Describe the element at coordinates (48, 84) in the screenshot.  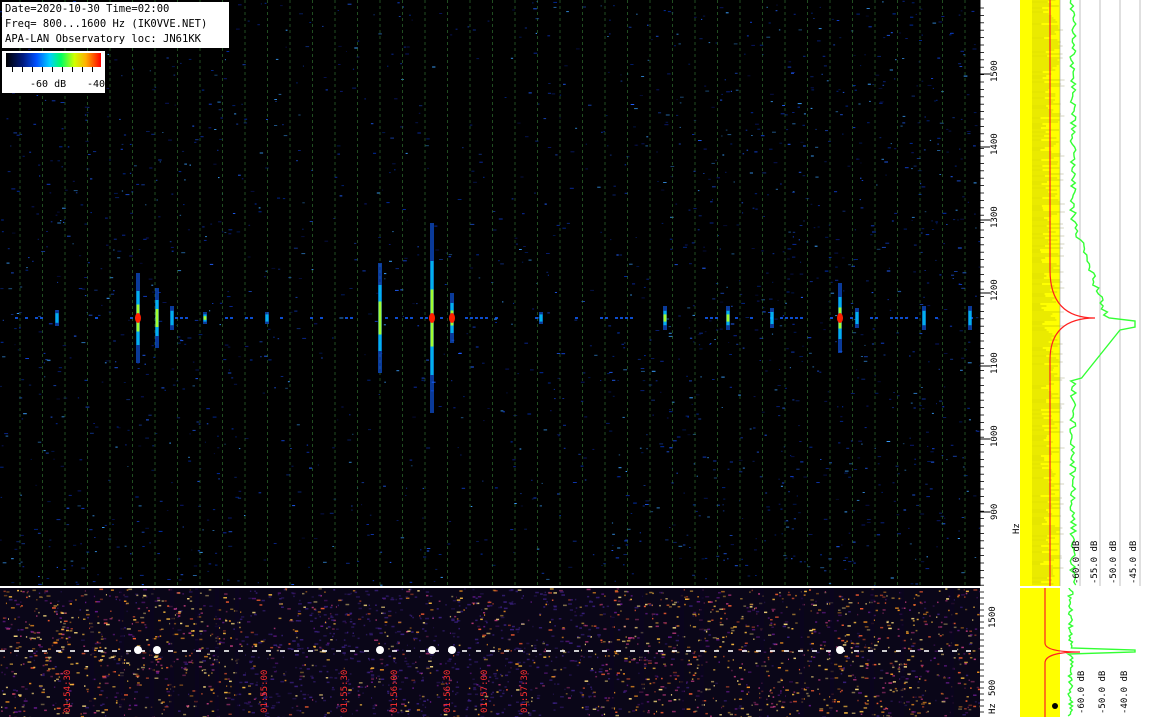
I see `color-scale-min-label: -60 dB` at that location.